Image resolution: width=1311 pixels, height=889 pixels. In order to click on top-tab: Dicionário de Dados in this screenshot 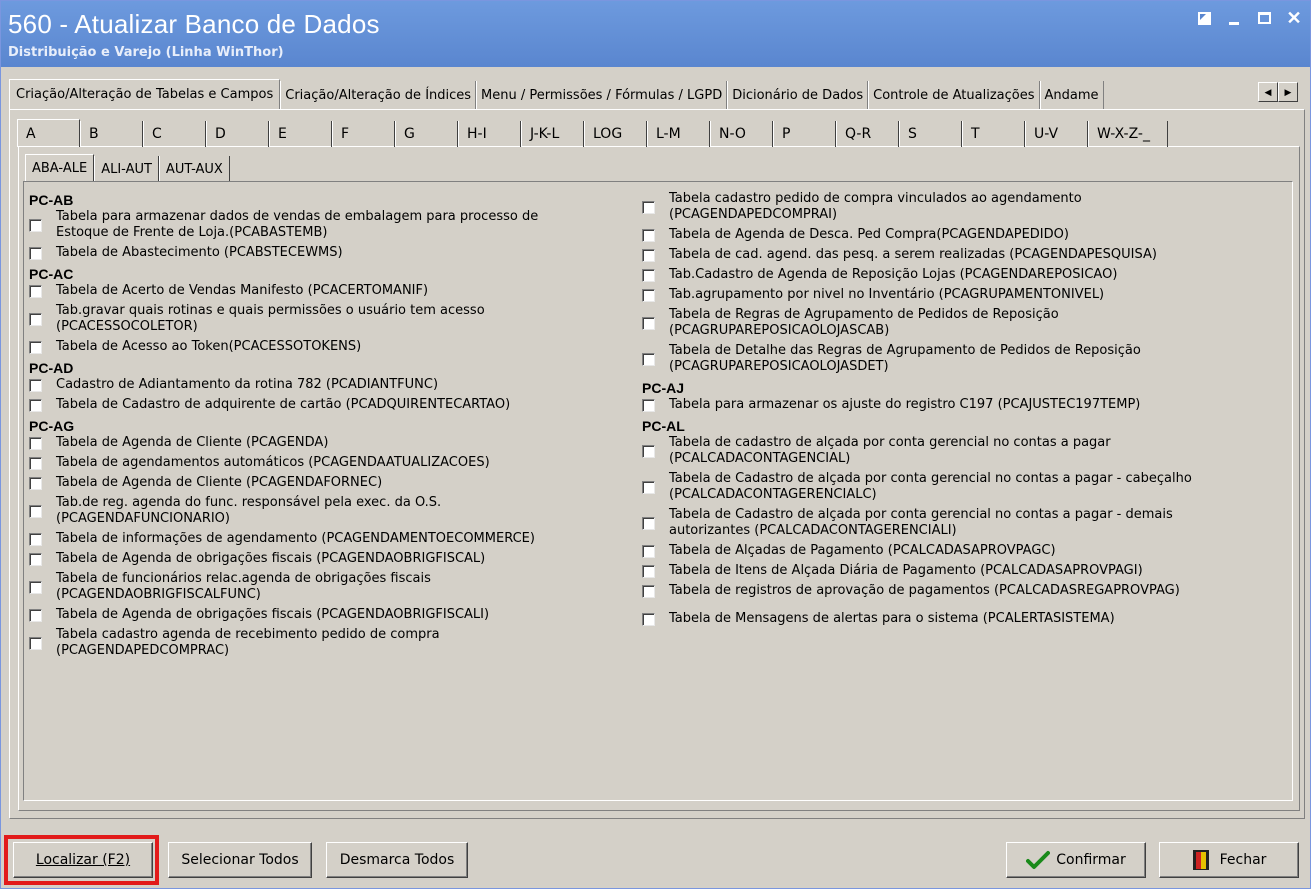, I will do `click(798, 95)`.